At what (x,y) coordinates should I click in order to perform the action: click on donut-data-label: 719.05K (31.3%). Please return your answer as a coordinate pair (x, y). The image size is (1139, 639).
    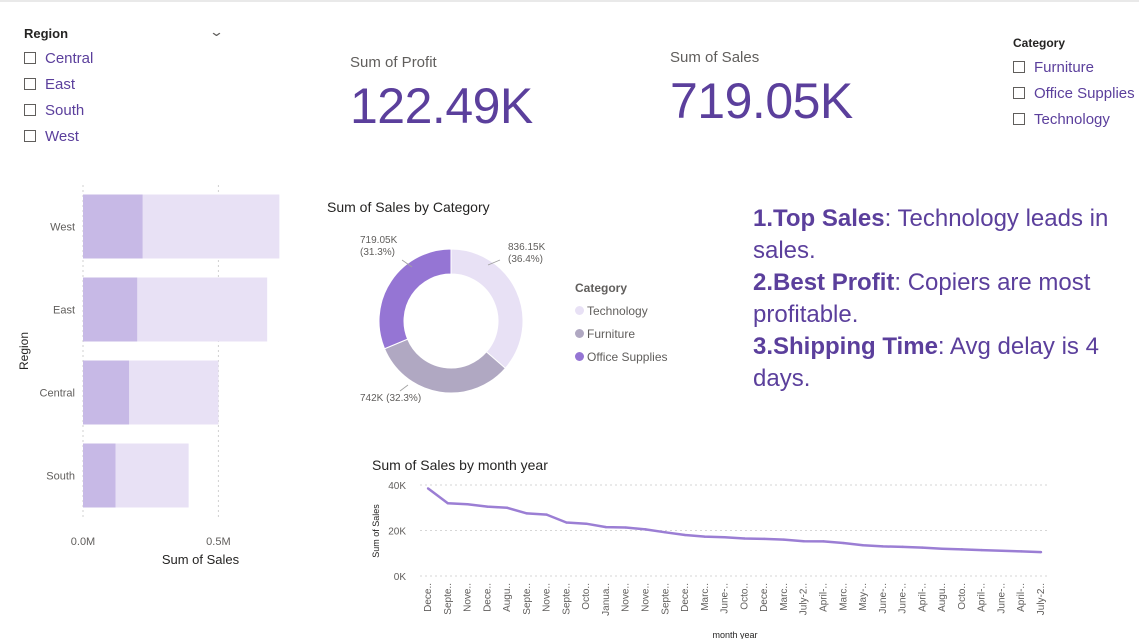
    Looking at the image, I should click on (379, 246).